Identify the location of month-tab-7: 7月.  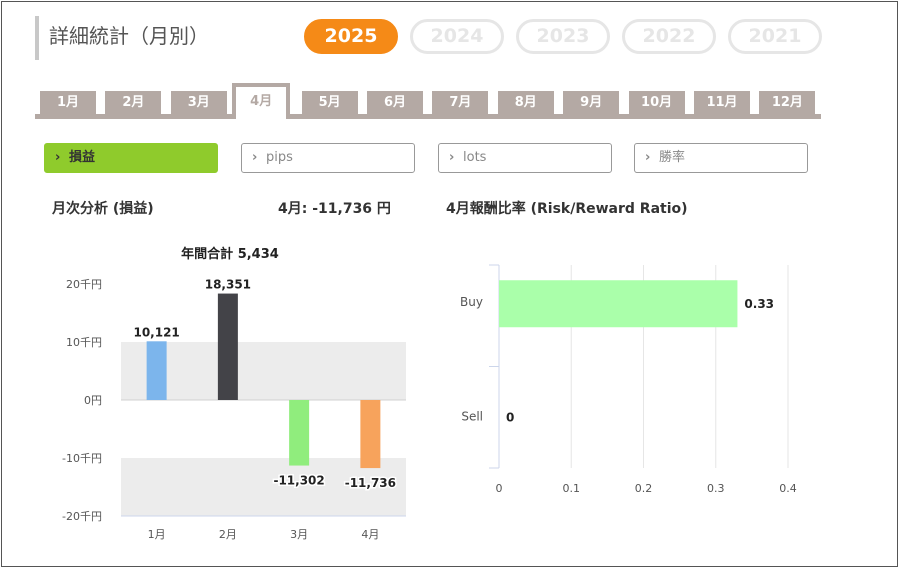
(460, 103).